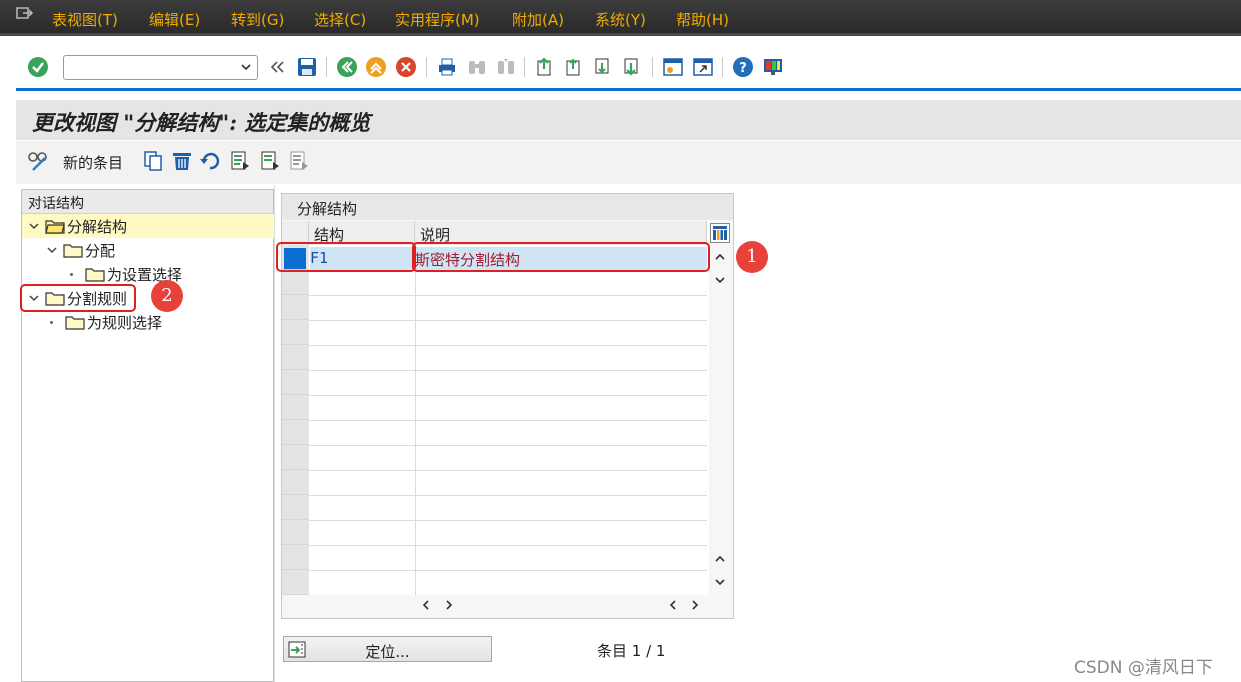  What do you see at coordinates (702, 19) in the screenshot?
I see `menu-help: 帮助(H)` at bounding box center [702, 19].